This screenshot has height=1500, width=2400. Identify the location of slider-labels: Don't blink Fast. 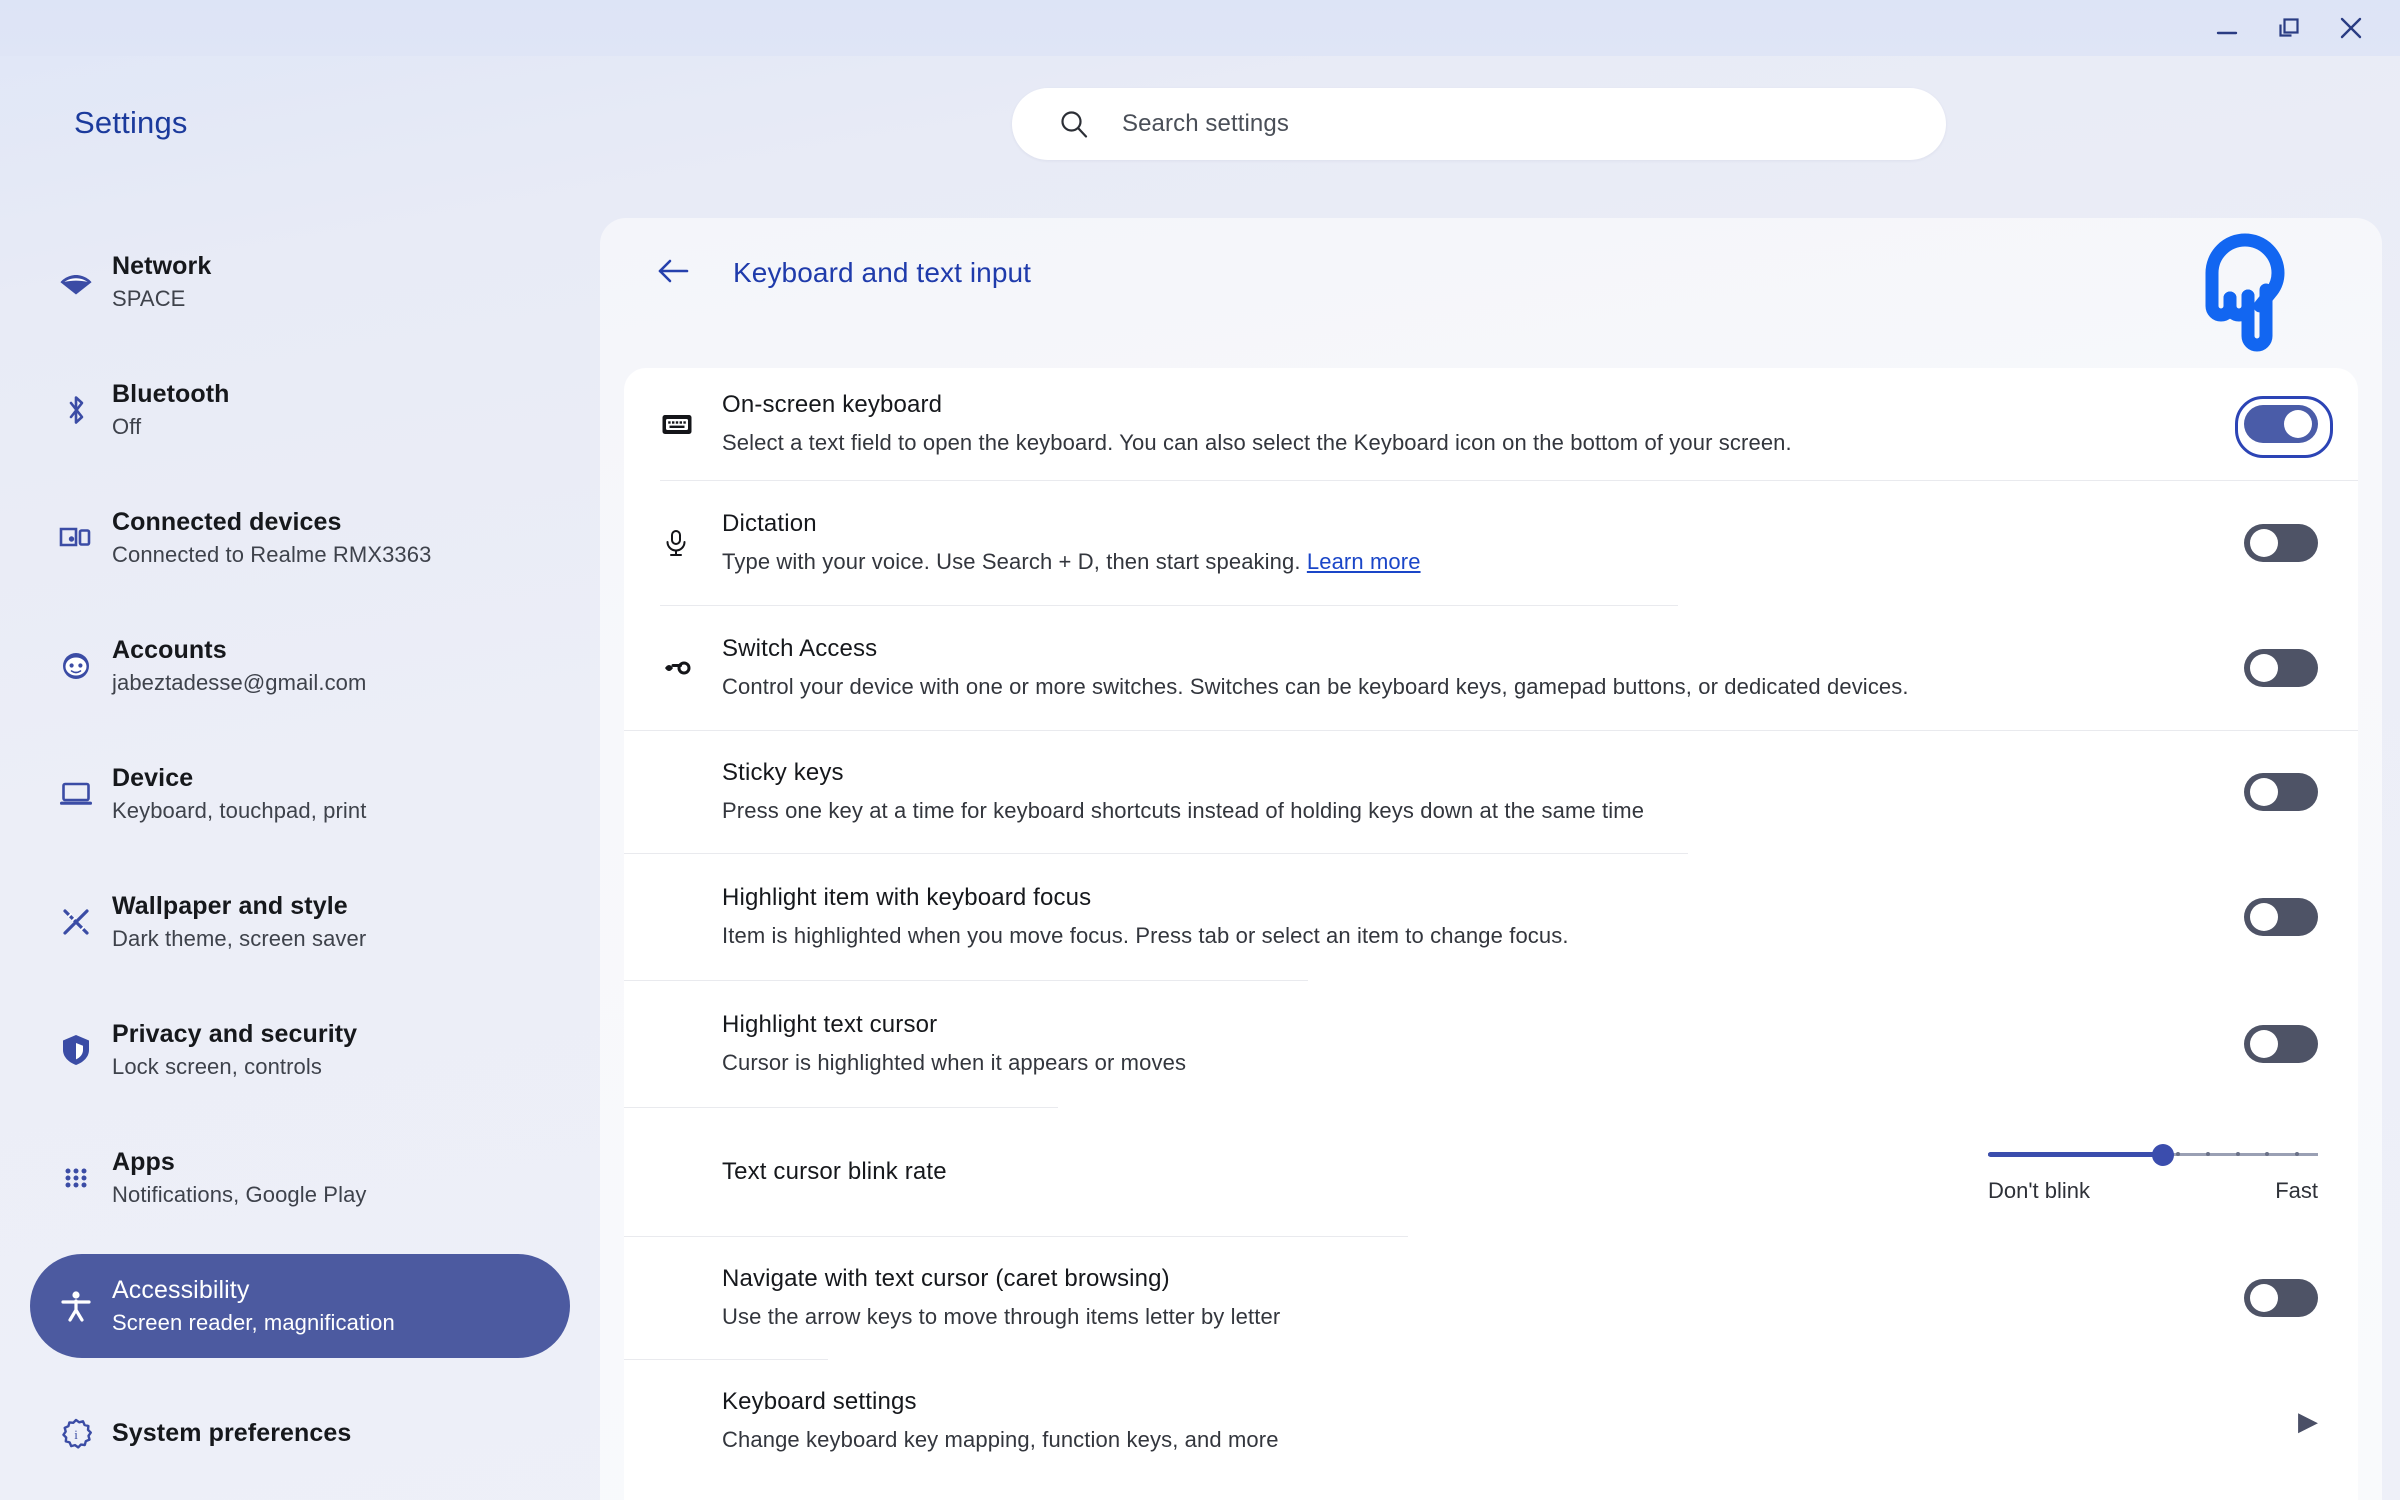
(2153, 1191).